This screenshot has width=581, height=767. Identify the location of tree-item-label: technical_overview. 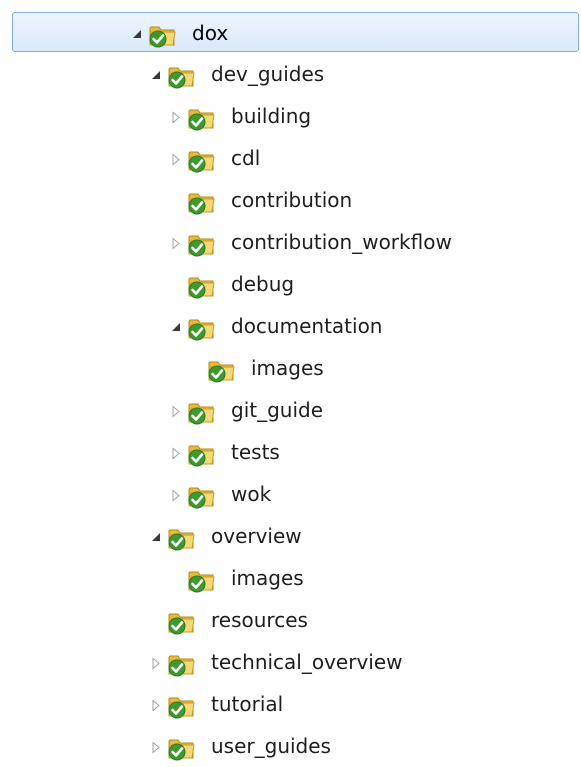
(307, 662).